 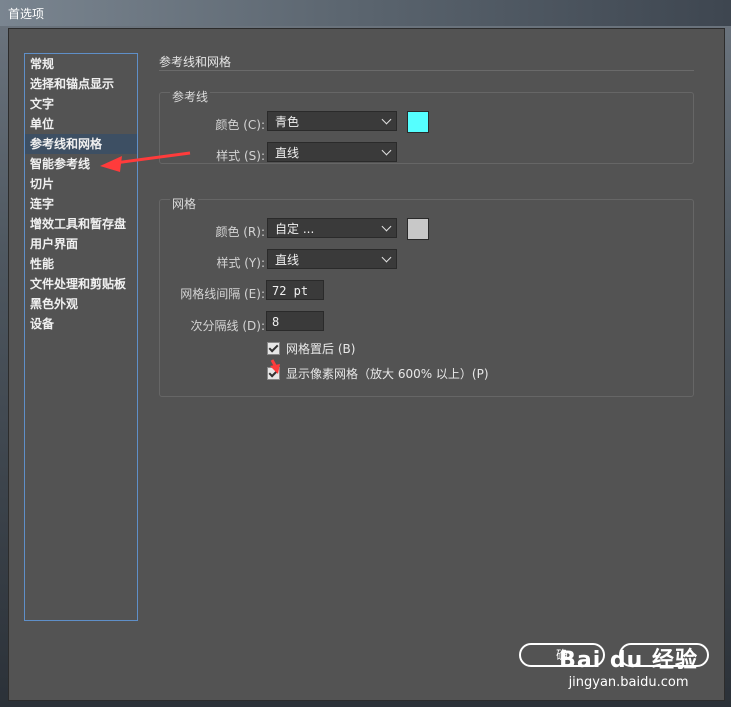 I want to click on annotation-arrows, so click(x=190, y=262).